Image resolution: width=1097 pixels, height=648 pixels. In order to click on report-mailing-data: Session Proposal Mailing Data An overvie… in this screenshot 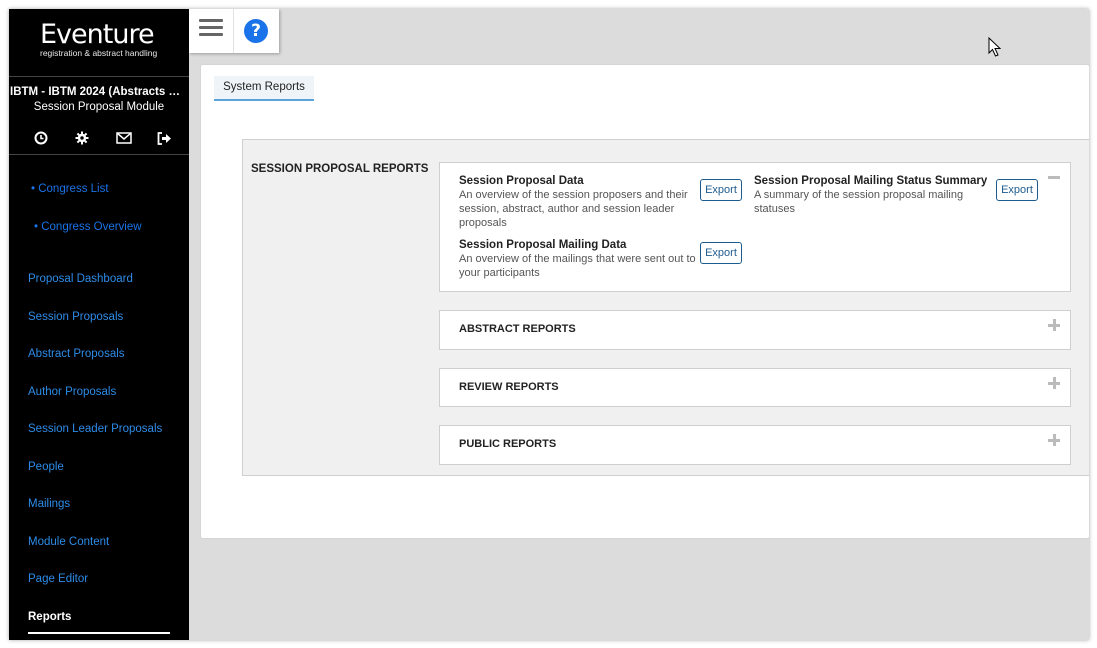, I will do `click(578, 259)`.